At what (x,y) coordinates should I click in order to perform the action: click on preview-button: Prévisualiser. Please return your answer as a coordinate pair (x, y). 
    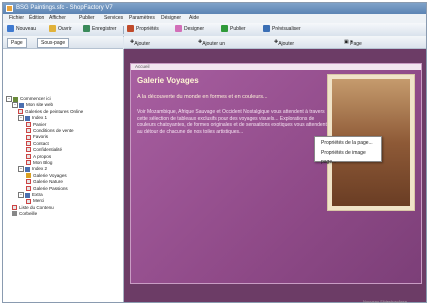
    Looking at the image, I should click on (282, 29).